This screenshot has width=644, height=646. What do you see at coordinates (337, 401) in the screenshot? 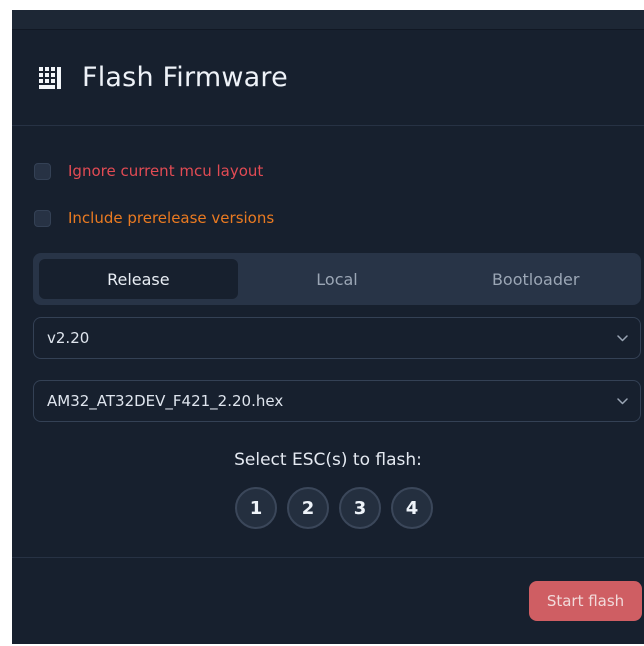
I see `firmware-file-select: AM32_AT32DEV_F421_2.20.hex` at bounding box center [337, 401].